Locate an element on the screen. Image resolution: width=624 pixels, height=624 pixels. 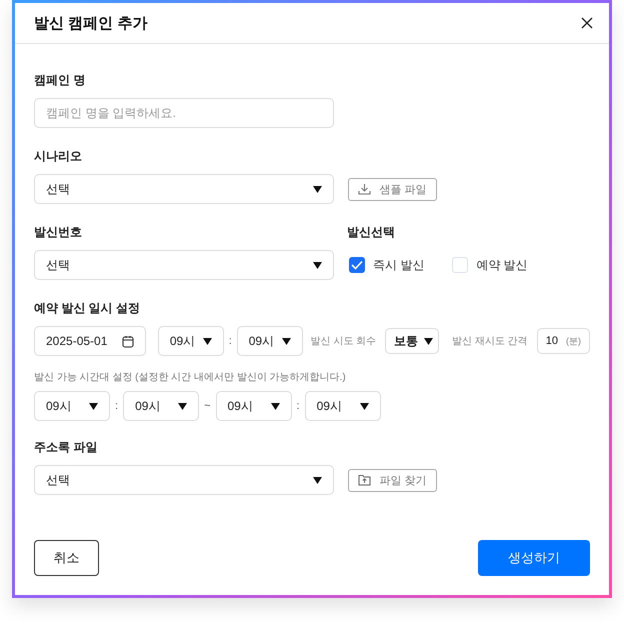
close-button is located at coordinates (587, 23).